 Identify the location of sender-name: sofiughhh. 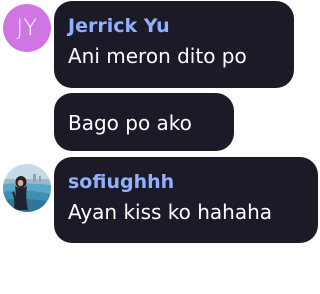
(186, 182).